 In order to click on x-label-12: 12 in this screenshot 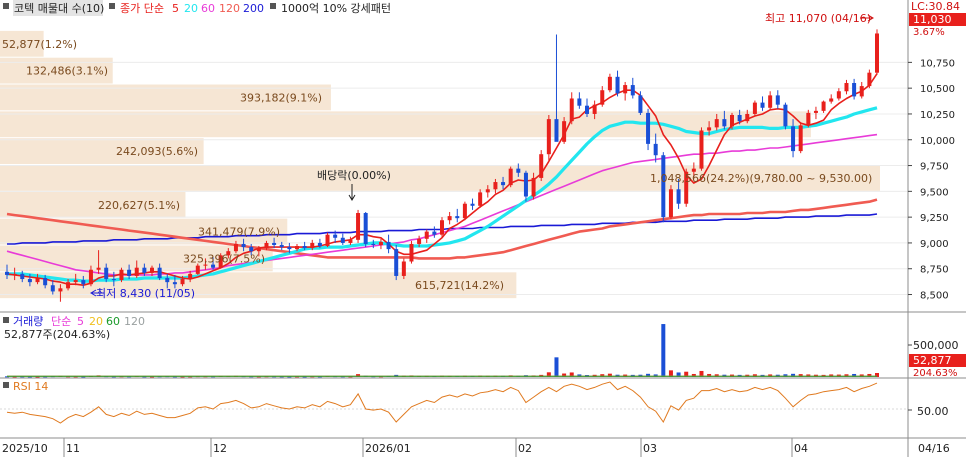, I will do `click(220, 448)`.